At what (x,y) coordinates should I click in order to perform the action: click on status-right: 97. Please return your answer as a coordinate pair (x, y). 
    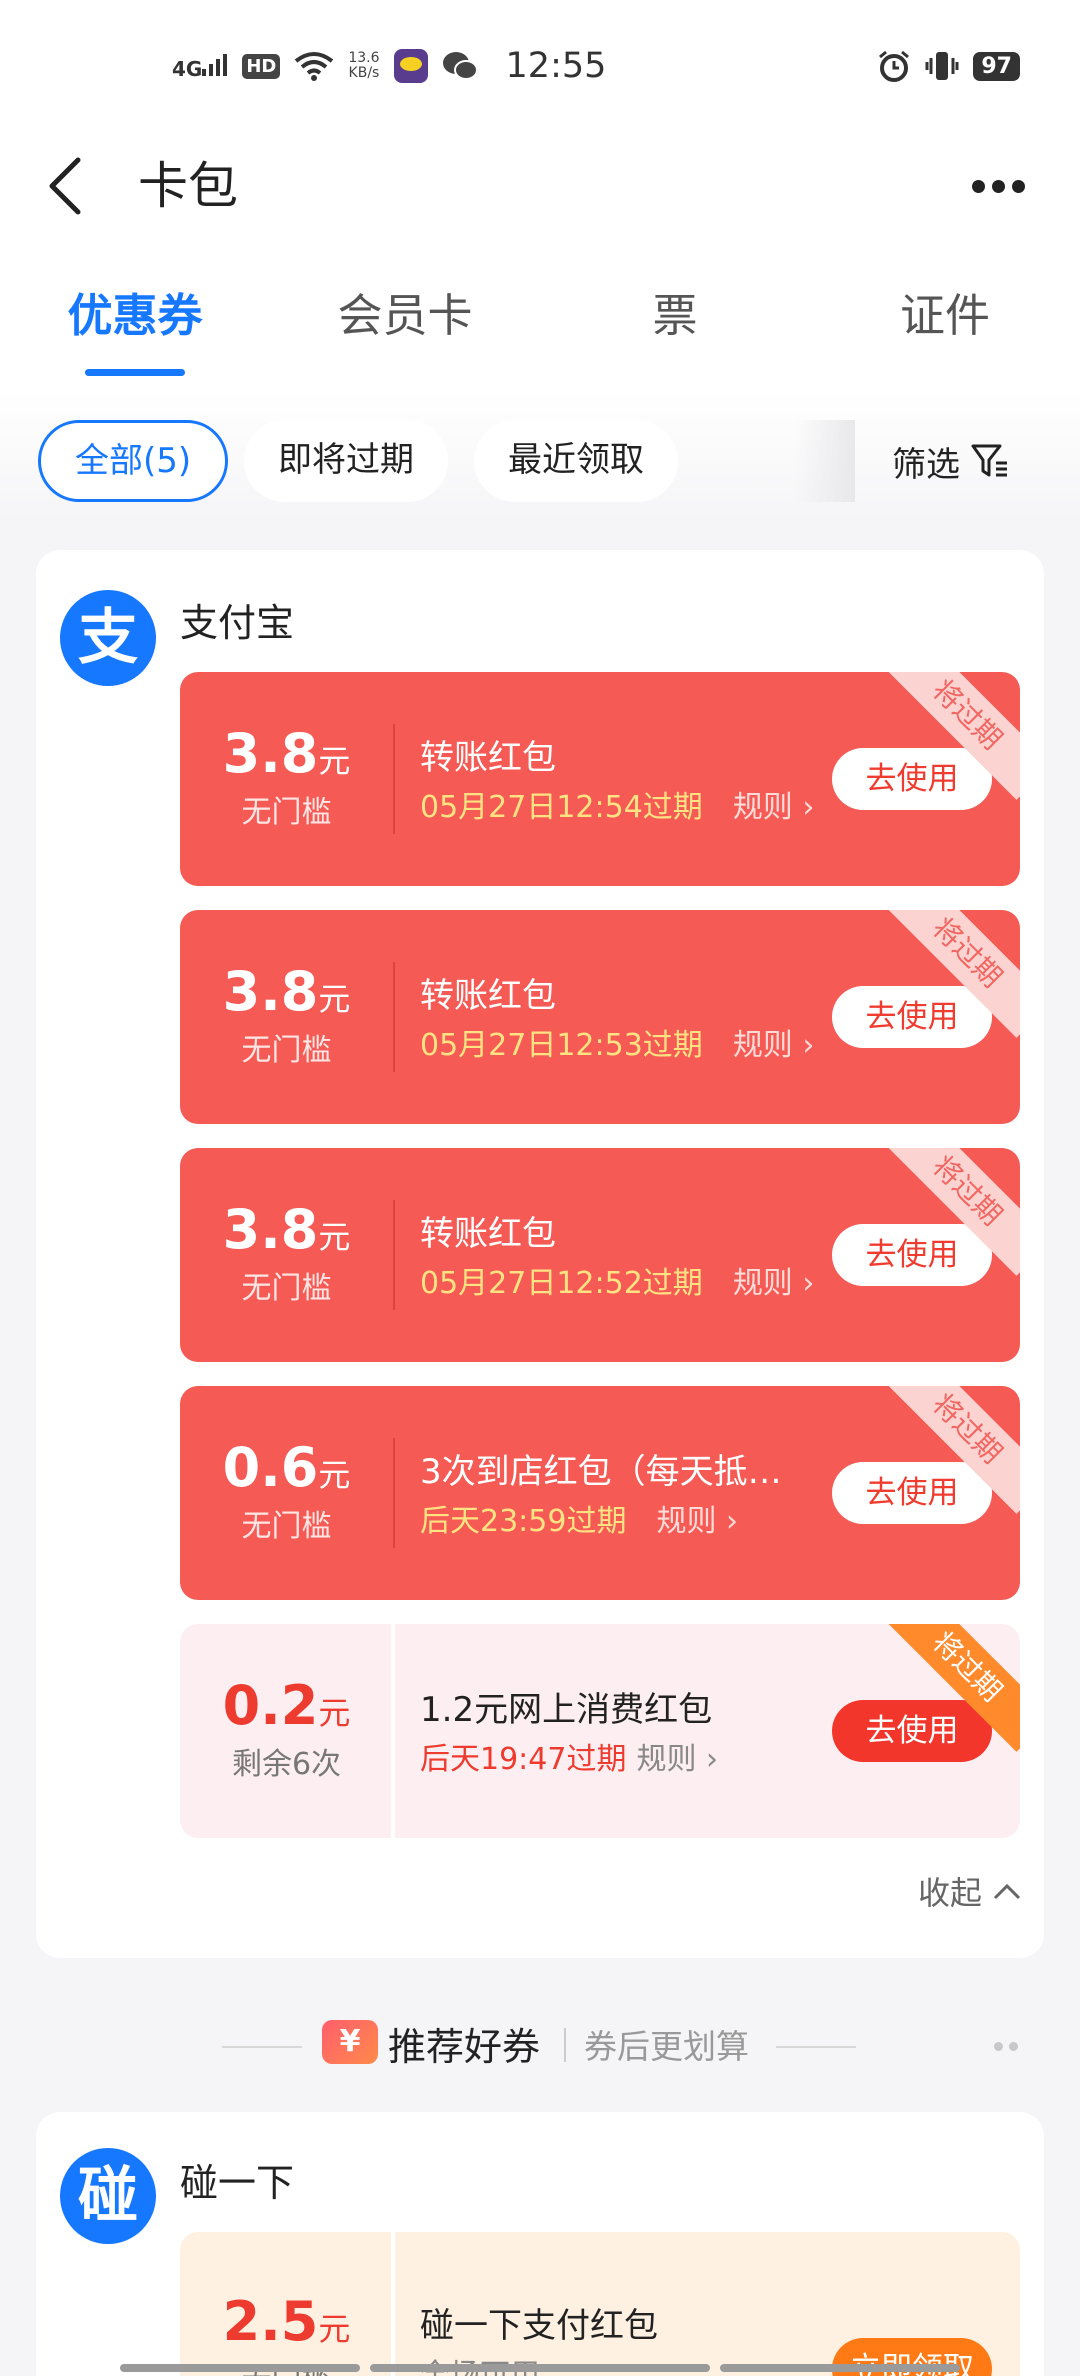
    Looking at the image, I should click on (948, 66).